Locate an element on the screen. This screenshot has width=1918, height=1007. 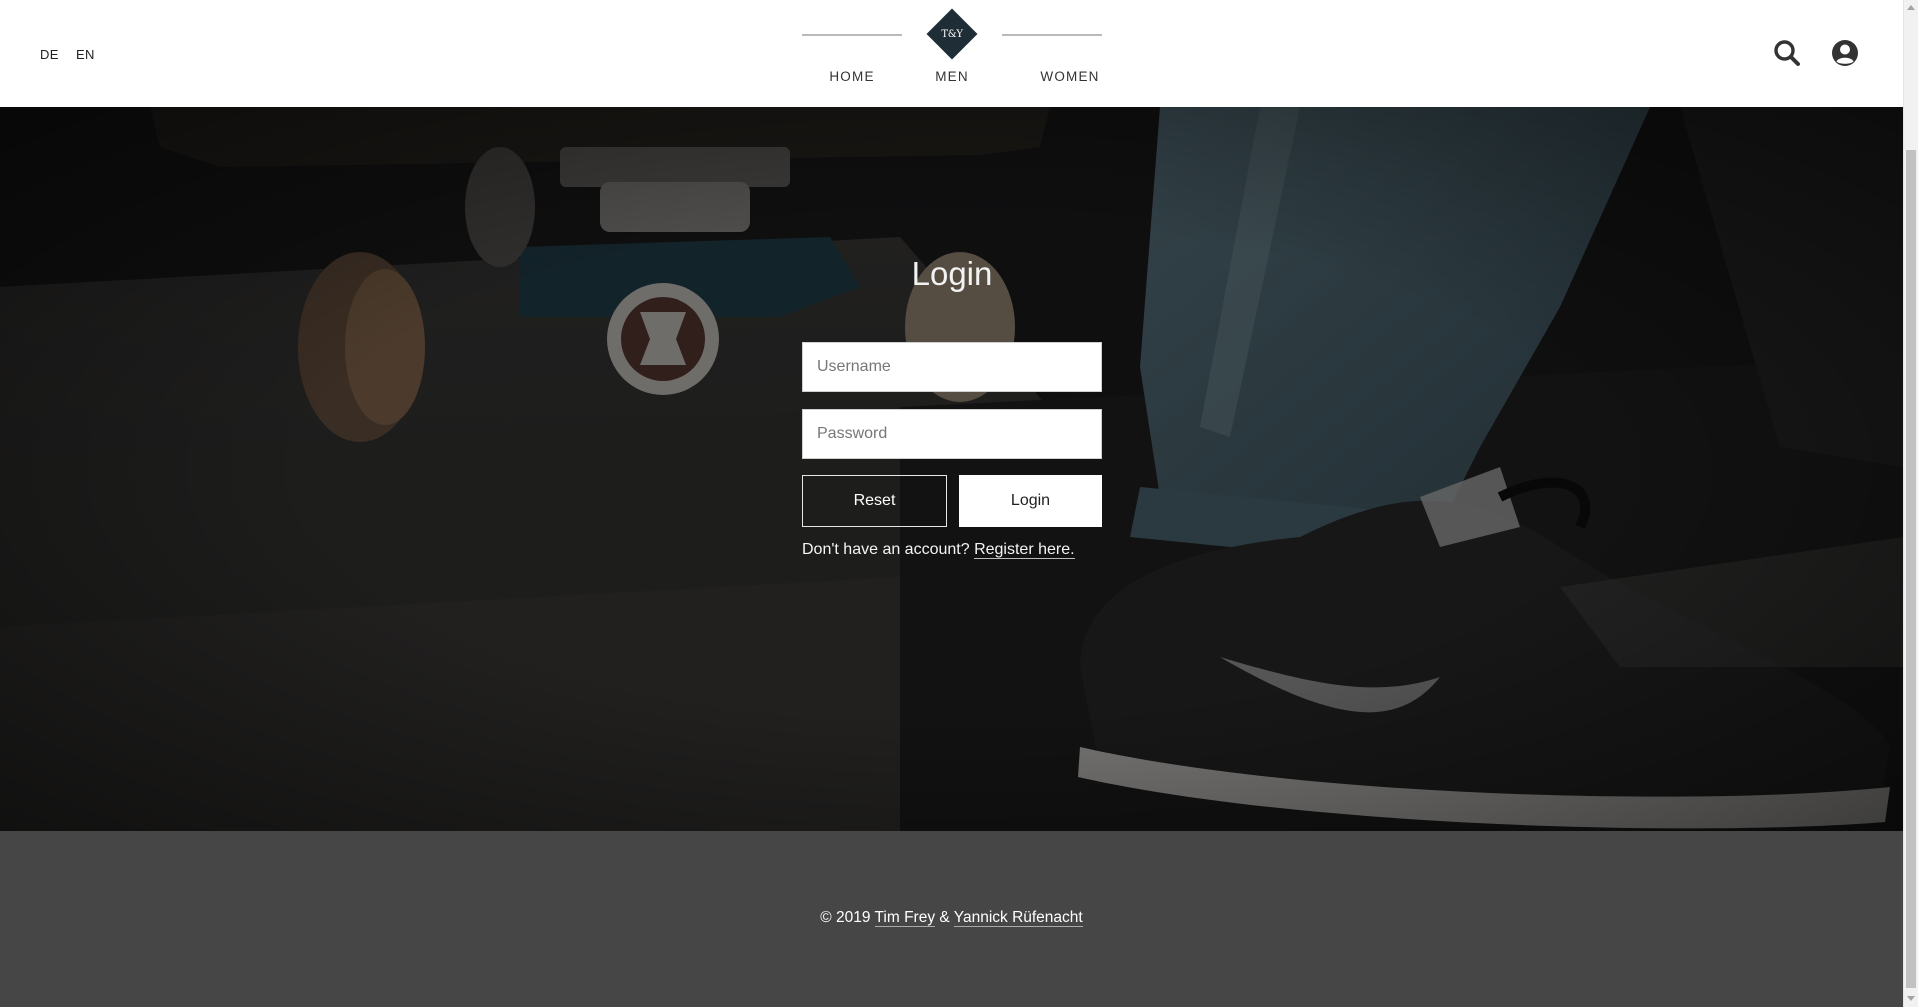
login-button: Login is located at coordinates (1030, 501).